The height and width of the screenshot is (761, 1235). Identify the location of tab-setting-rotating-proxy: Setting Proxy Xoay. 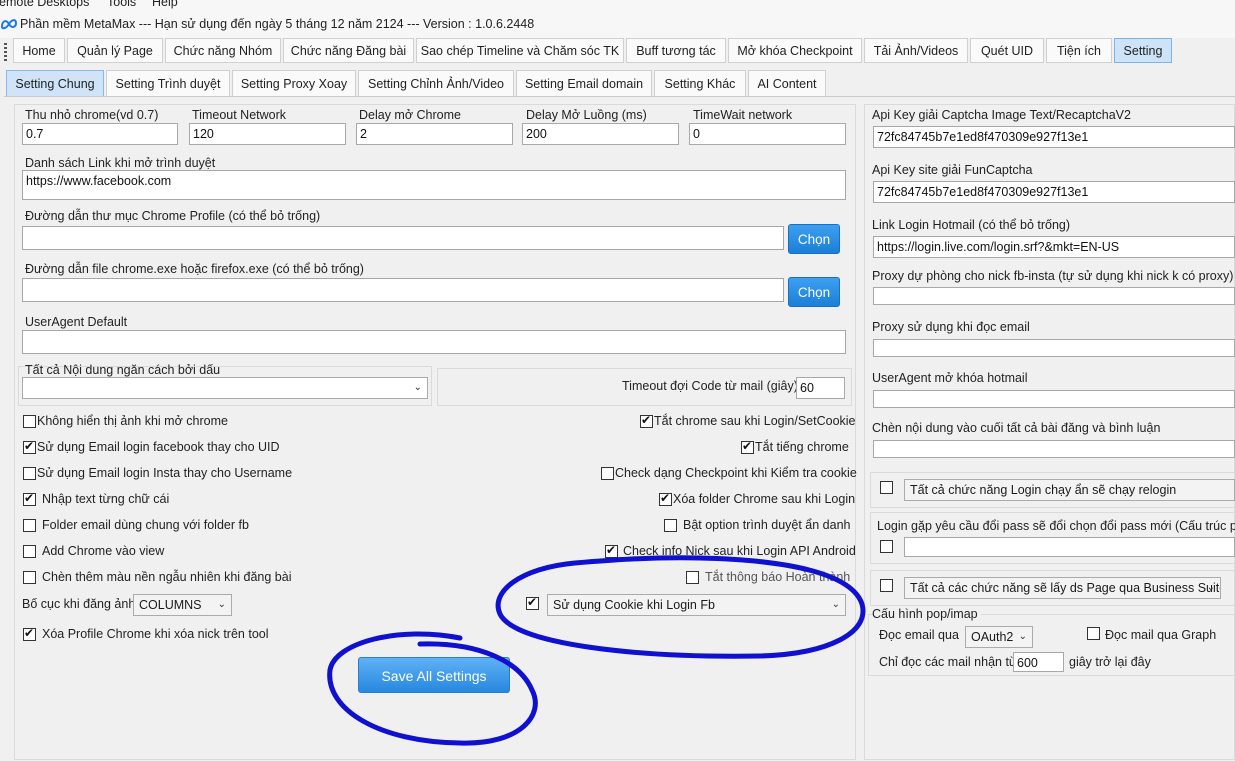
(294, 83).